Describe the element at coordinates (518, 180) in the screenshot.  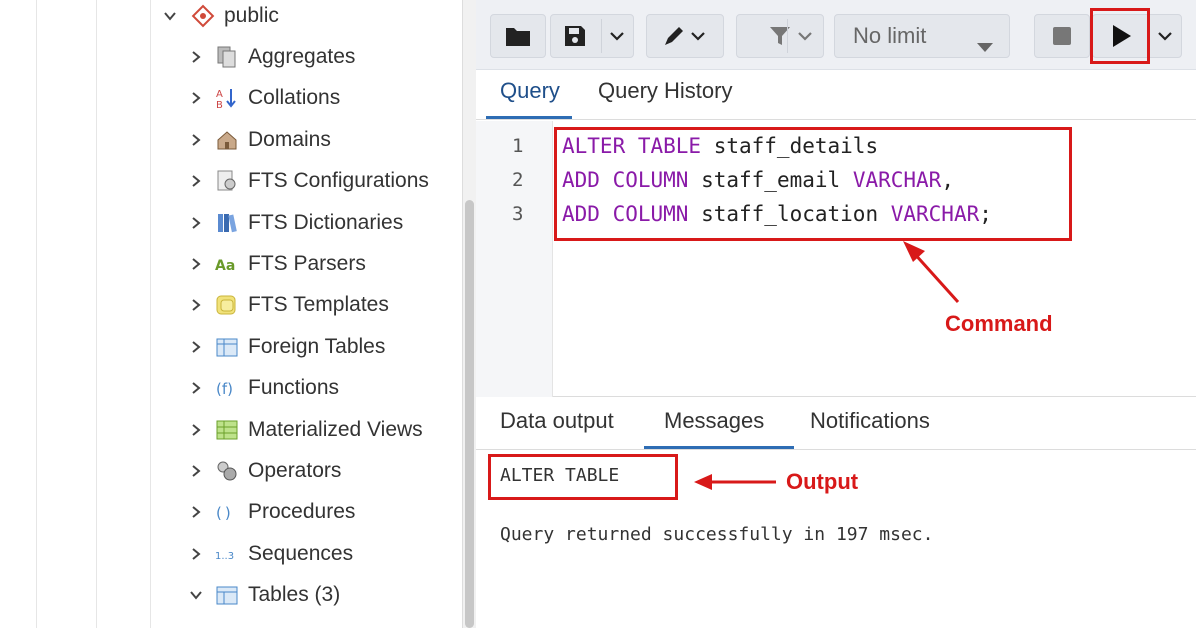
I see `line-number: 2` at that location.